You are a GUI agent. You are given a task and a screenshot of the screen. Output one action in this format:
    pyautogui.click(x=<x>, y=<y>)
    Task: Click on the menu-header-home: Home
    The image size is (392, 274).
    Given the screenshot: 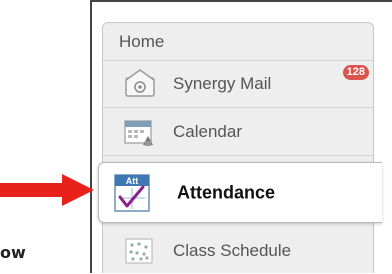 What is the action you would take?
    pyautogui.click(x=238, y=42)
    